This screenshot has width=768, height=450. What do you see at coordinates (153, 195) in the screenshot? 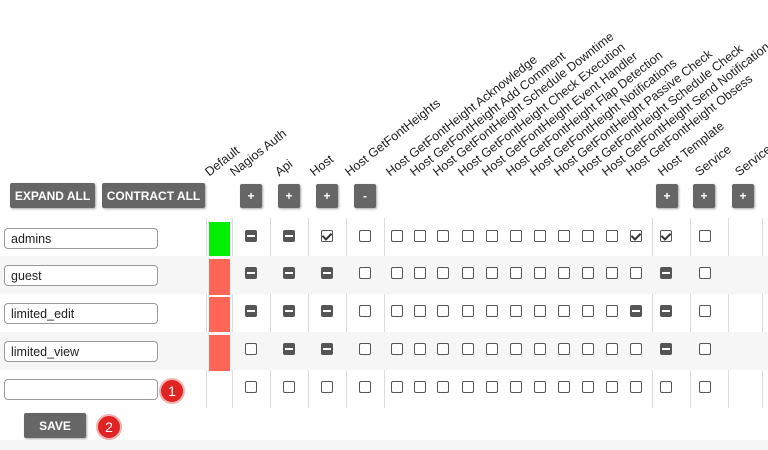
I see `contract-all-button: CONTRACT ALL` at bounding box center [153, 195].